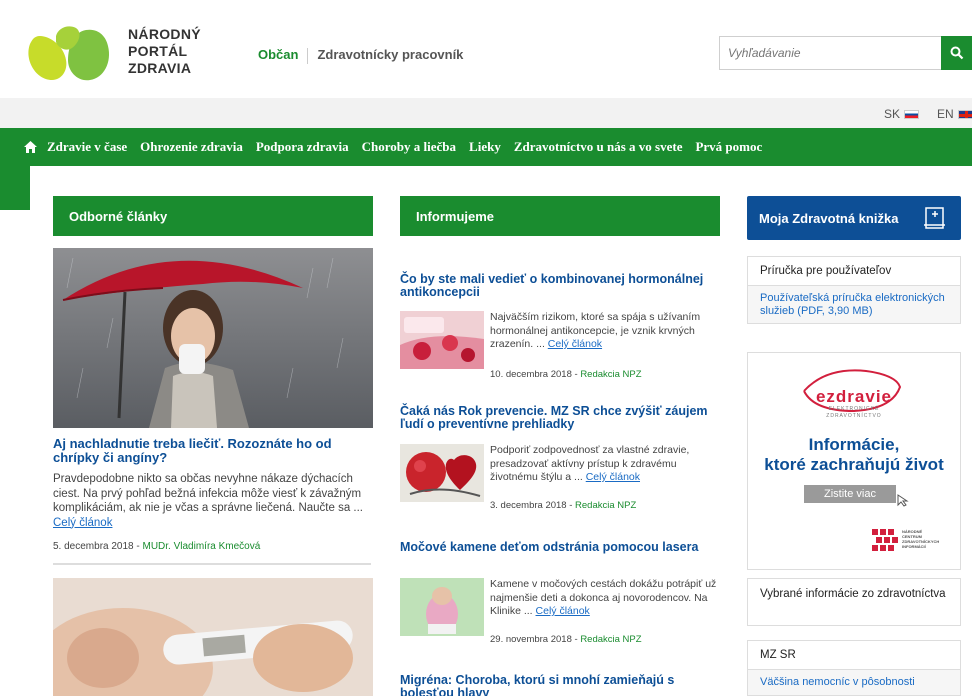 The height and width of the screenshot is (696, 972). I want to click on news-thumbnail-prevention, so click(442, 473).